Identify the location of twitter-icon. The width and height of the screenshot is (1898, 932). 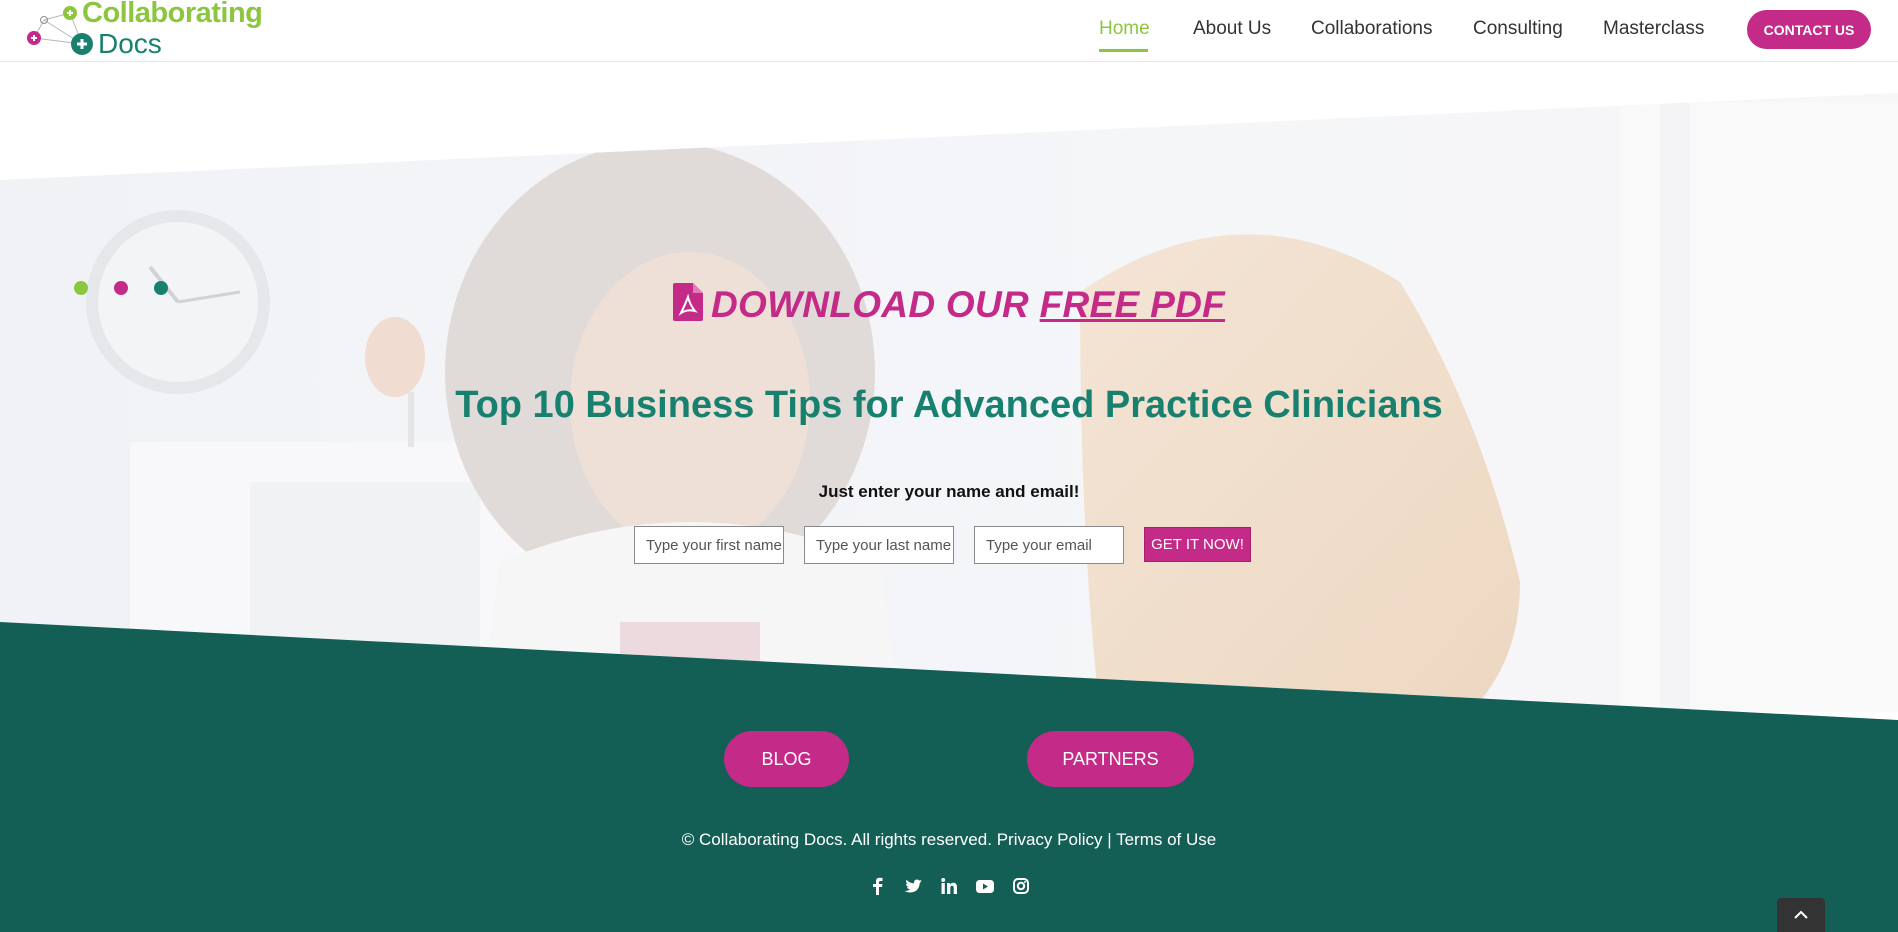
(913, 886).